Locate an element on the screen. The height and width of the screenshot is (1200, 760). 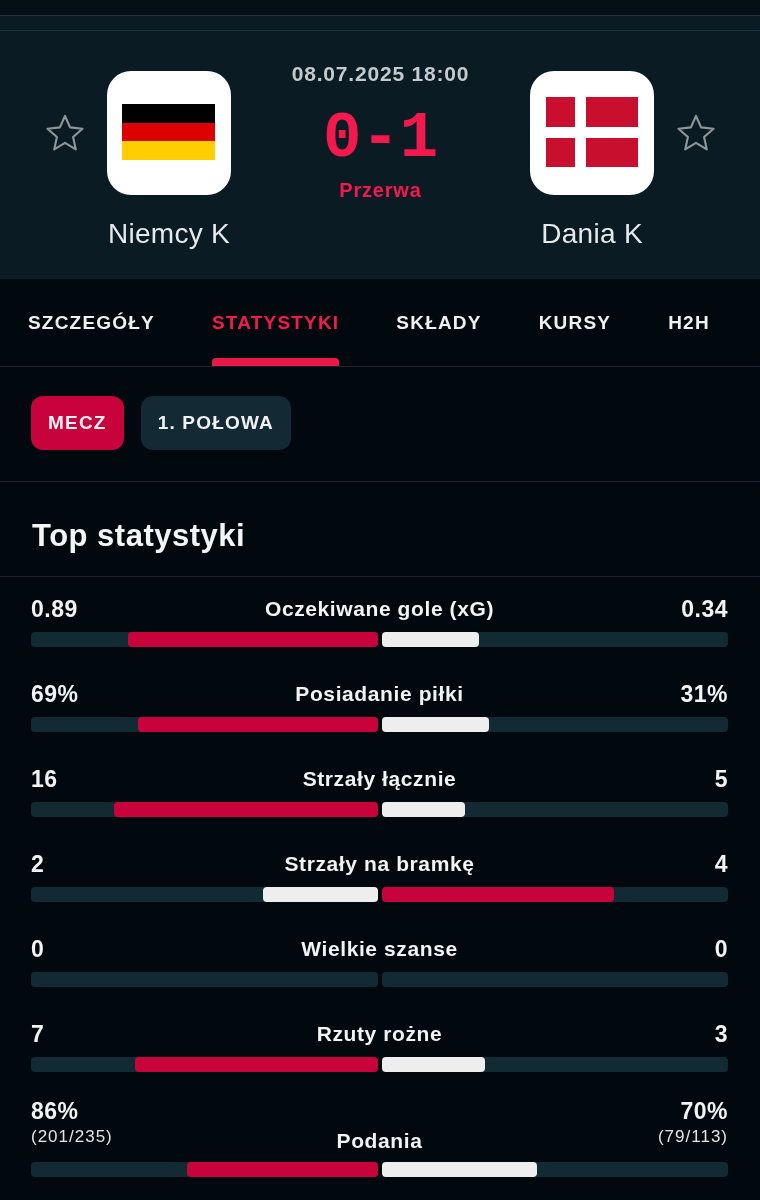
match-status: Przerwa is located at coordinates (380, 190).